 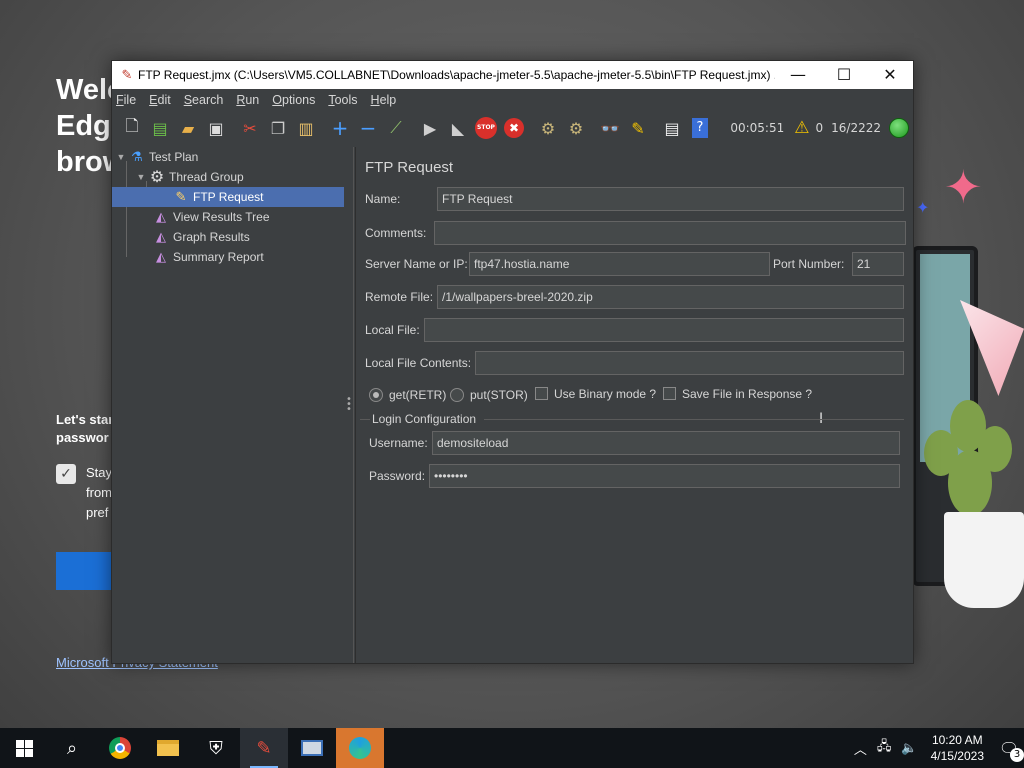 What do you see at coordinates (1017, 754) in the screenshot?
I see `notification-count: 3` at bounding box center [1017, 754].